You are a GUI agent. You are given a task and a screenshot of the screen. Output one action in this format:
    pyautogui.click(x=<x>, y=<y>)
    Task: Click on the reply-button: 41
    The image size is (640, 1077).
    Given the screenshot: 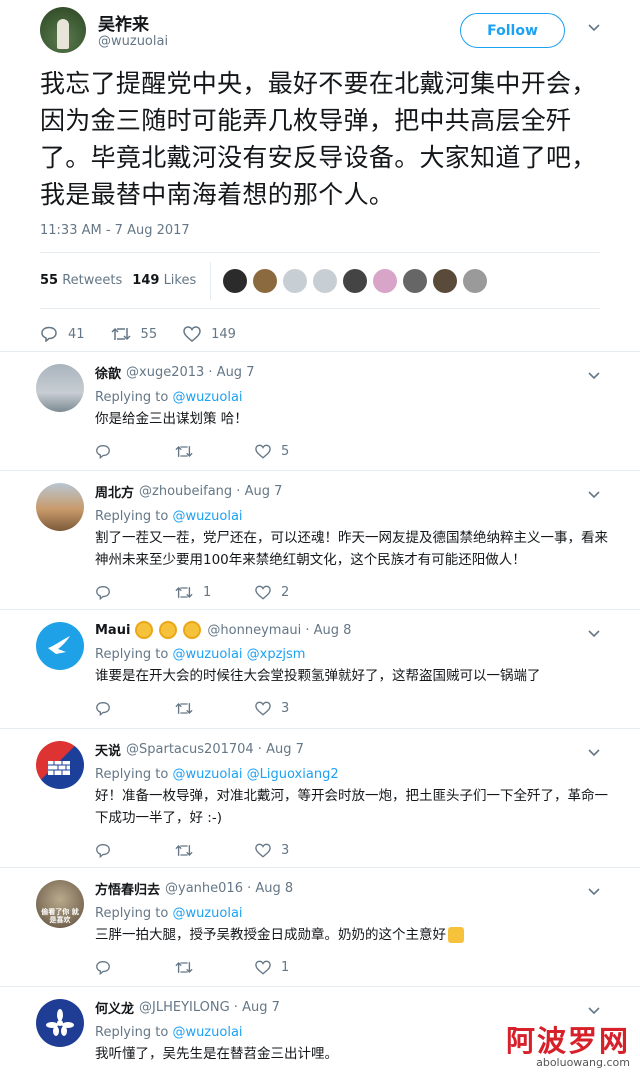 What is the action you would take?
    pyautogui.click(x=62, y=334)
    